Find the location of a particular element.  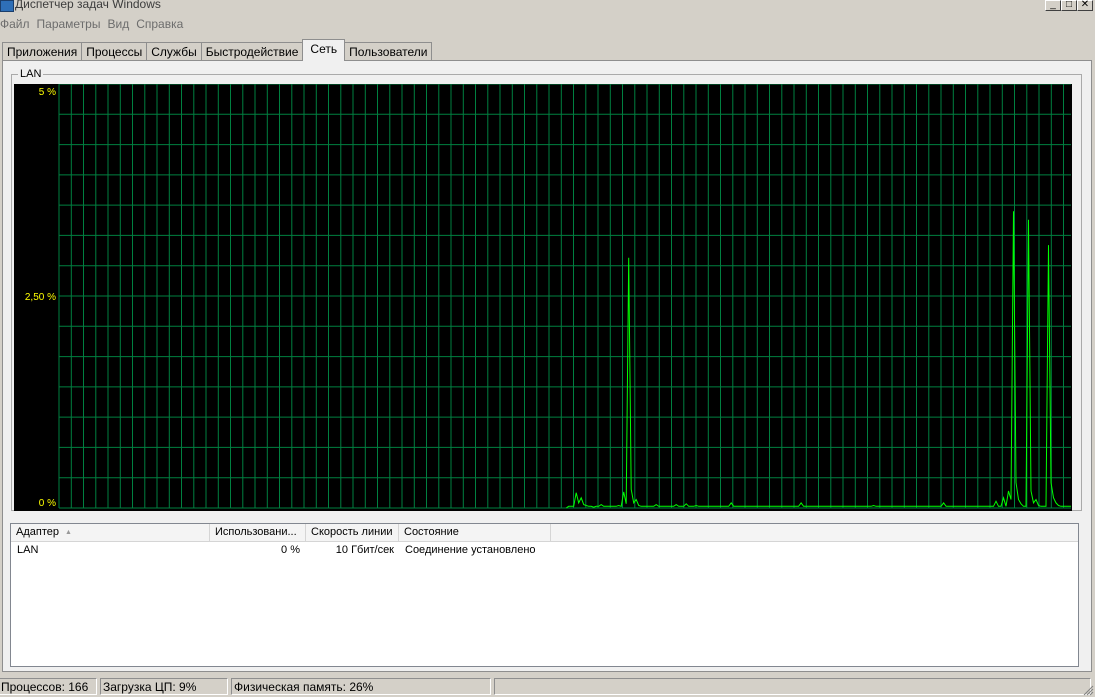

maximize-button: □ is located at coordinates (1069, 5).